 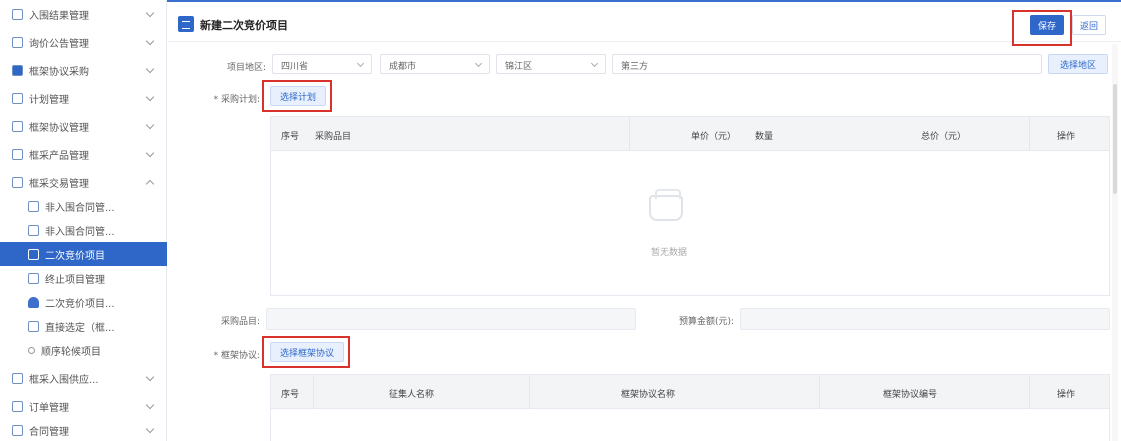 I want to click on region-label: 项目地区:, so click(x=246, y=68).